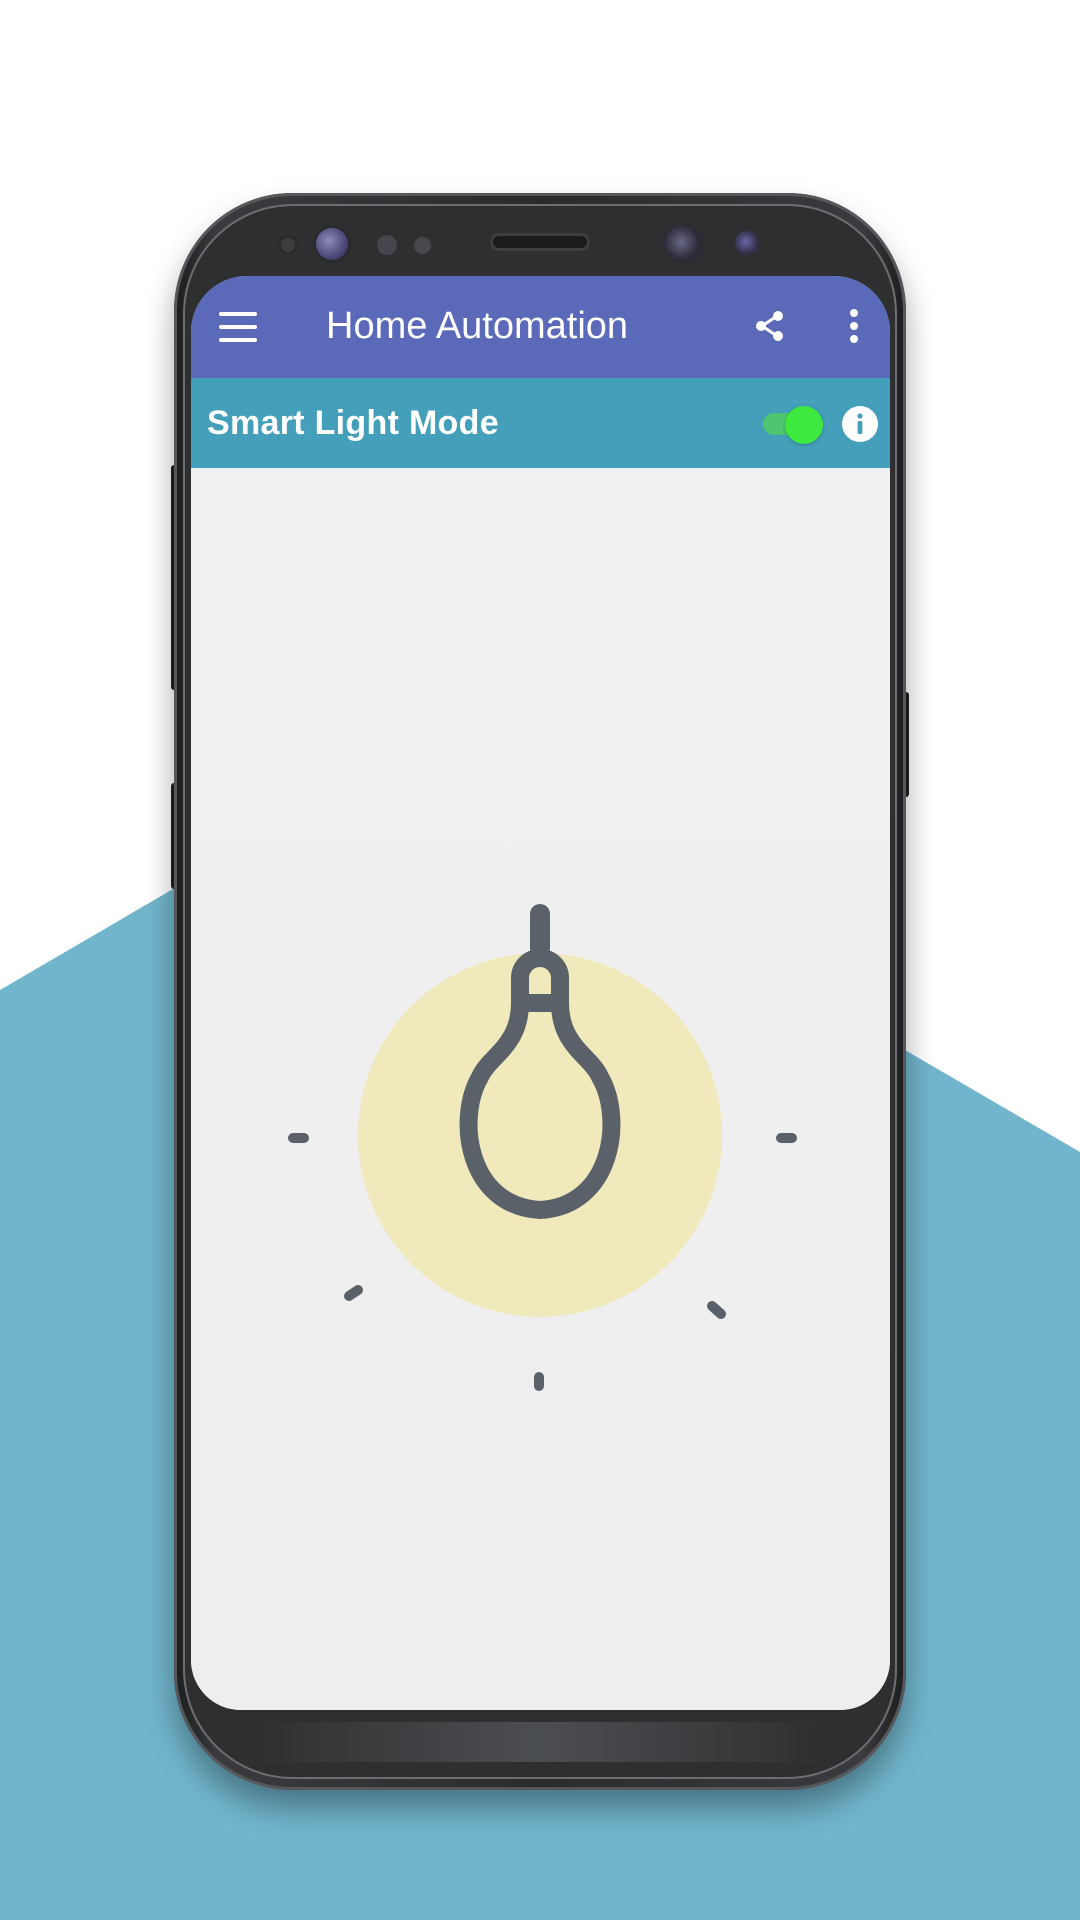 Image resolution: width=1080 pixels, height=1920 pixels. I want to click on app-bar: Home Automation, so click(540, 327).